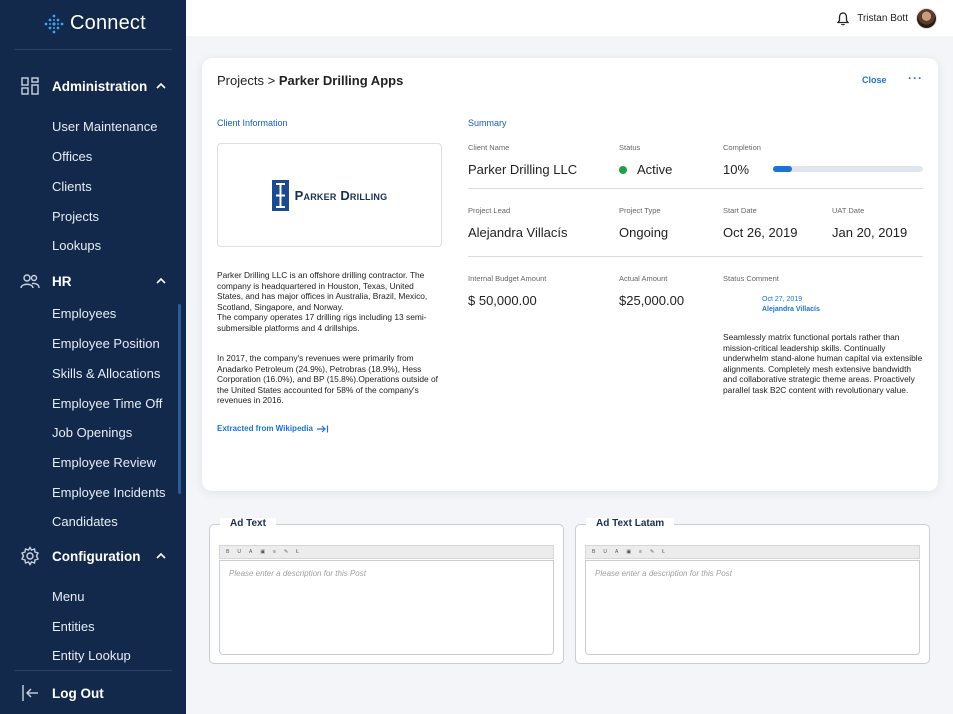  What do you see at coordinates (782, 299) in the screenshot?
I see `comment-date: Oct 27, 2019` at bounding box center [782, 299].